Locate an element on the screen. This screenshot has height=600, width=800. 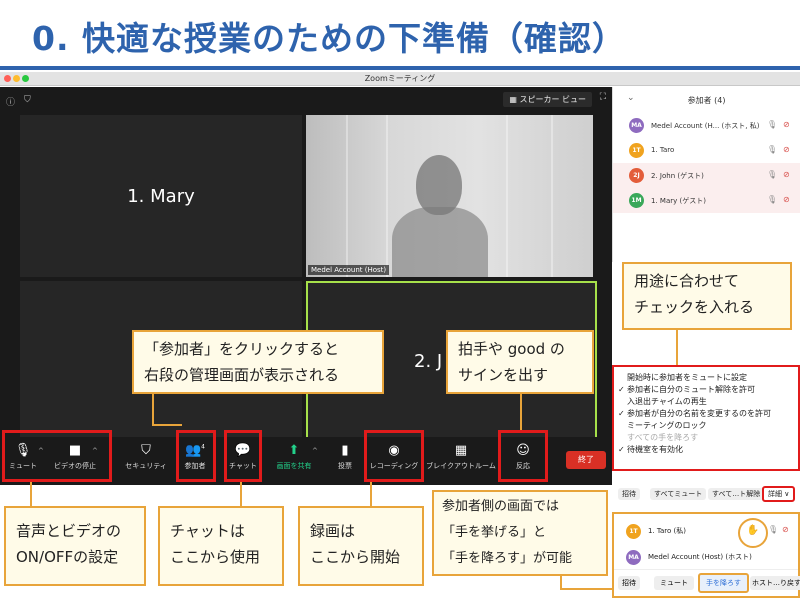
mute-all-button: すべてミュート is located at coordinates (678, 494).